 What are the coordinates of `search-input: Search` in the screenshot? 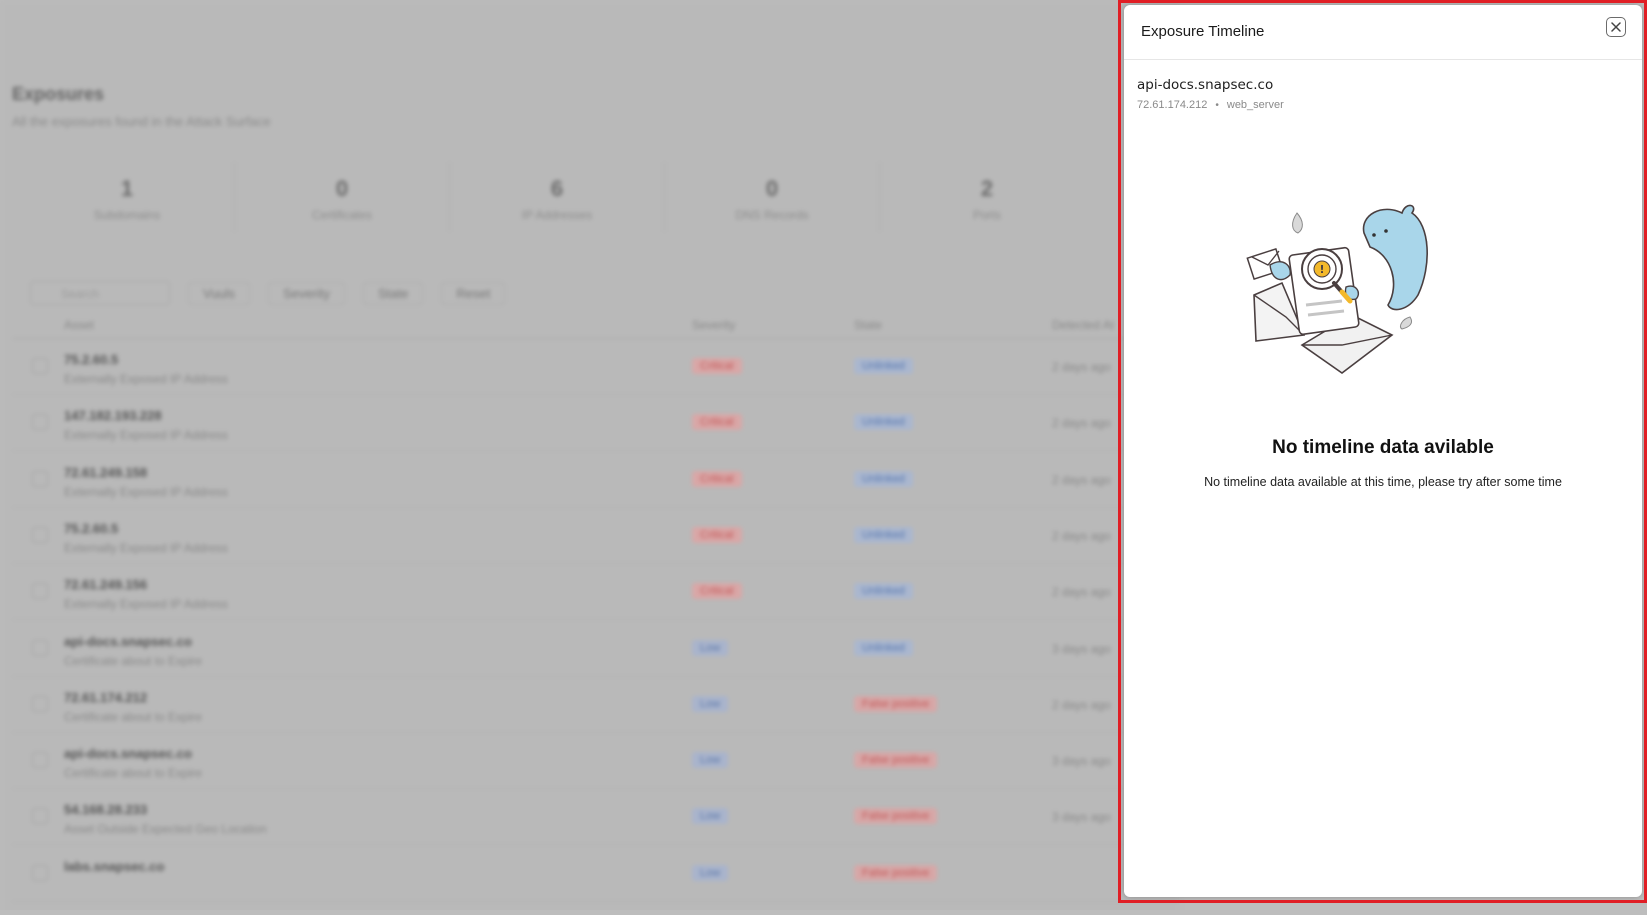 It's located at (100, 293).